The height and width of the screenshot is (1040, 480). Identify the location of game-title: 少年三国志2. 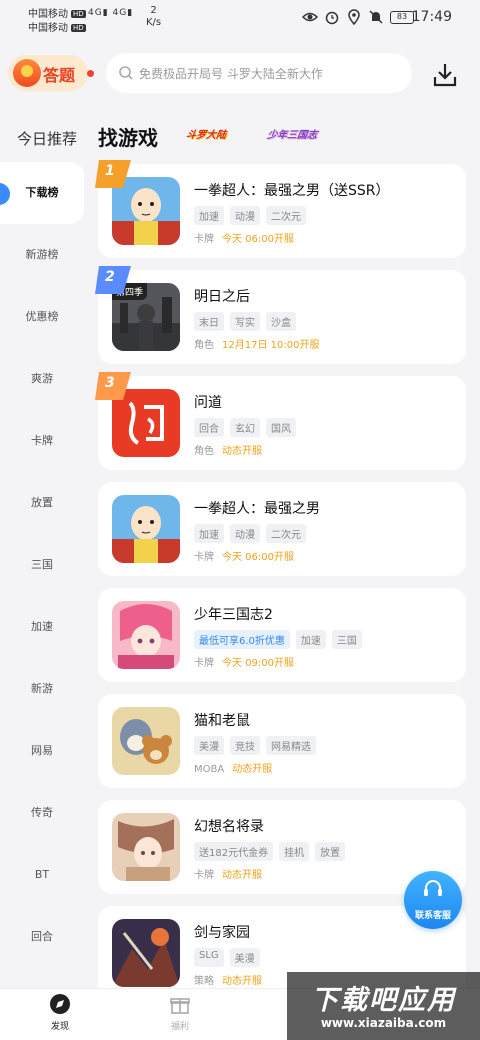
(233, 615).